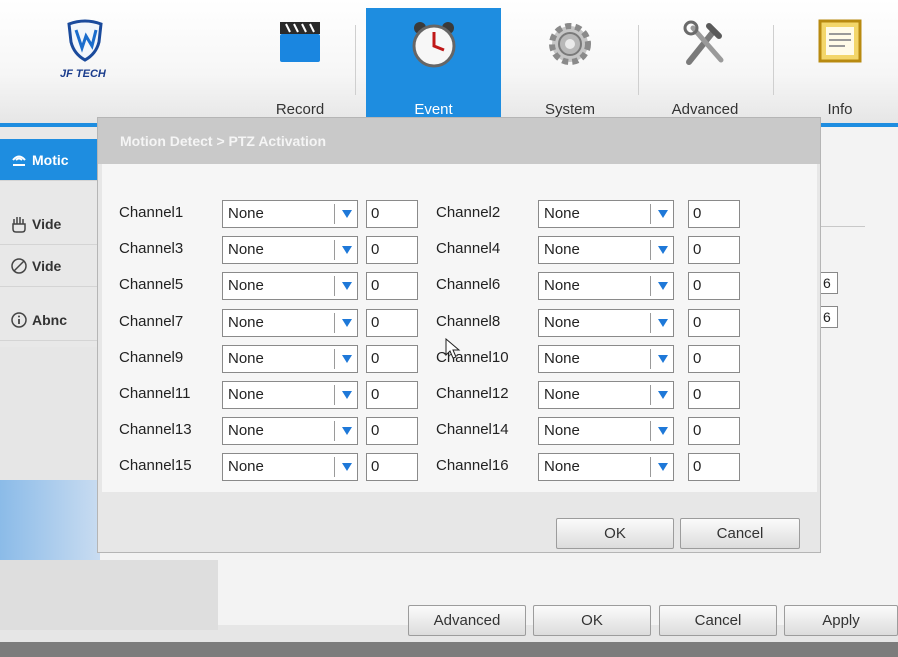 The height and width of the screenshot is (657, 898). Describe the element at coordinates (592, 620) in the screenshot. I see `ok-button: OK` at that location.